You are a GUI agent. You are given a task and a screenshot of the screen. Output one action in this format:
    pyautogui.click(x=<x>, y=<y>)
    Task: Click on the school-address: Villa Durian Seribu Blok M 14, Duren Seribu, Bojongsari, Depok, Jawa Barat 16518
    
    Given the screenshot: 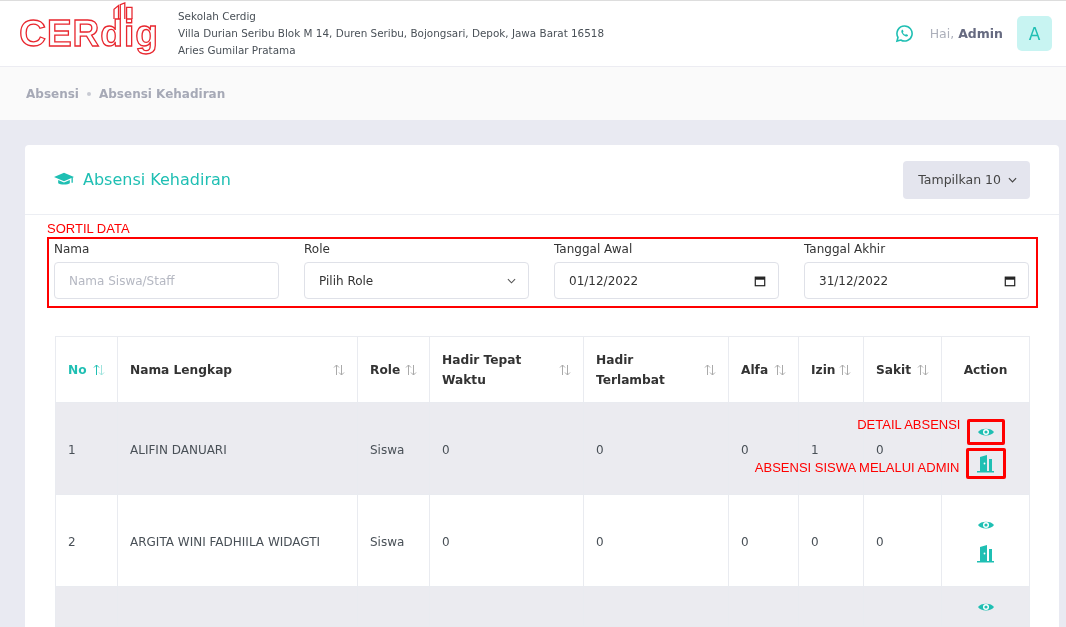 What is the action you would take?
    pyautogui.click(x=391, y=33)
    